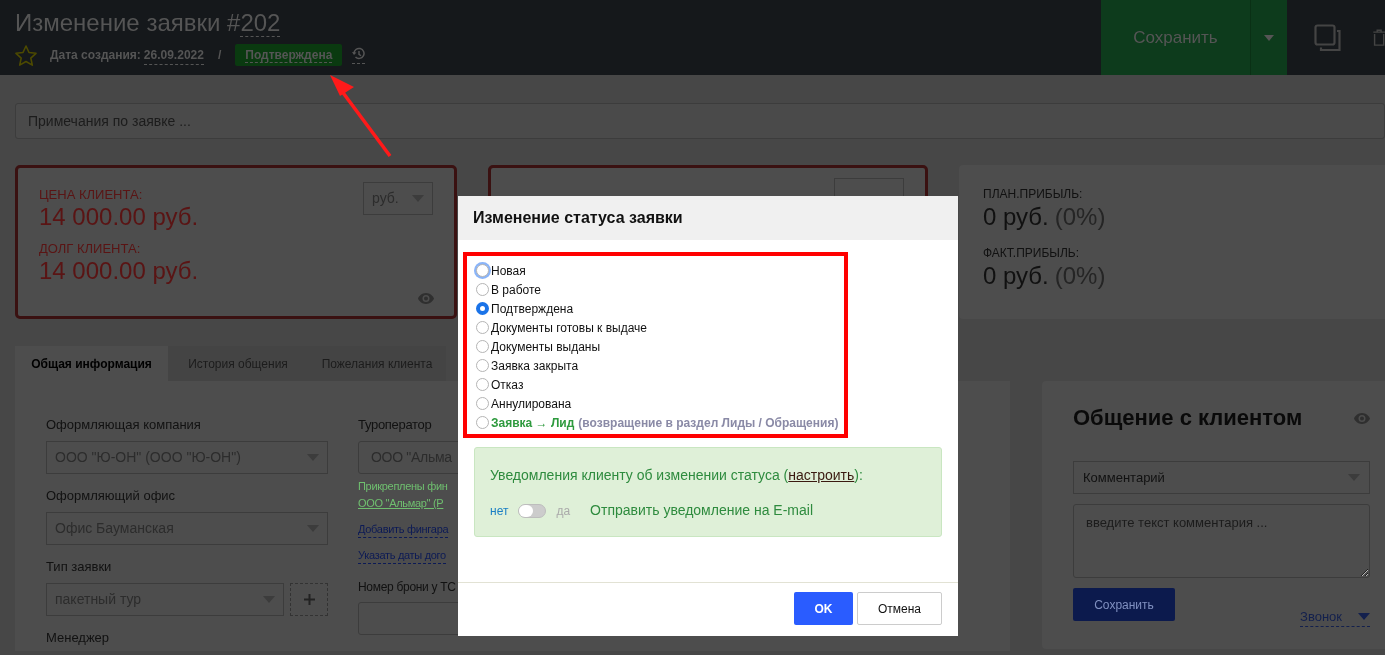 This screenshot has width=1385, height=655. What do you see at coordinates (403, 486) in the screenshot?
I see `attached-note: Прикреплены фин` at bounding box center [403, 486].